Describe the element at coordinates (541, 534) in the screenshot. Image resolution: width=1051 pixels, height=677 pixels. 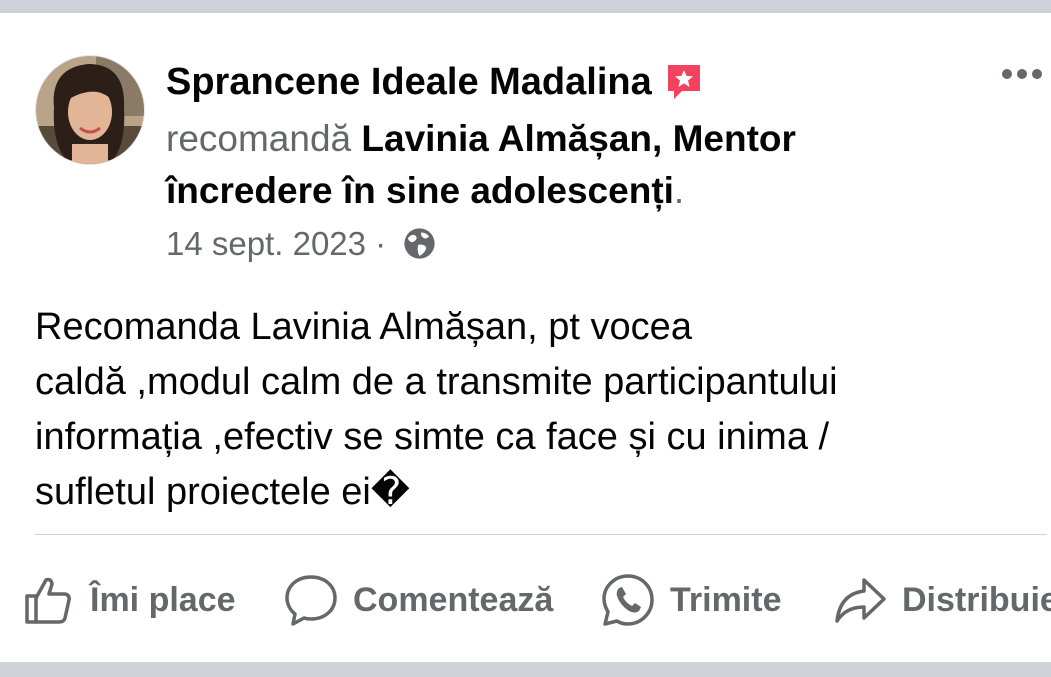
I see `actions-divider` at that location.